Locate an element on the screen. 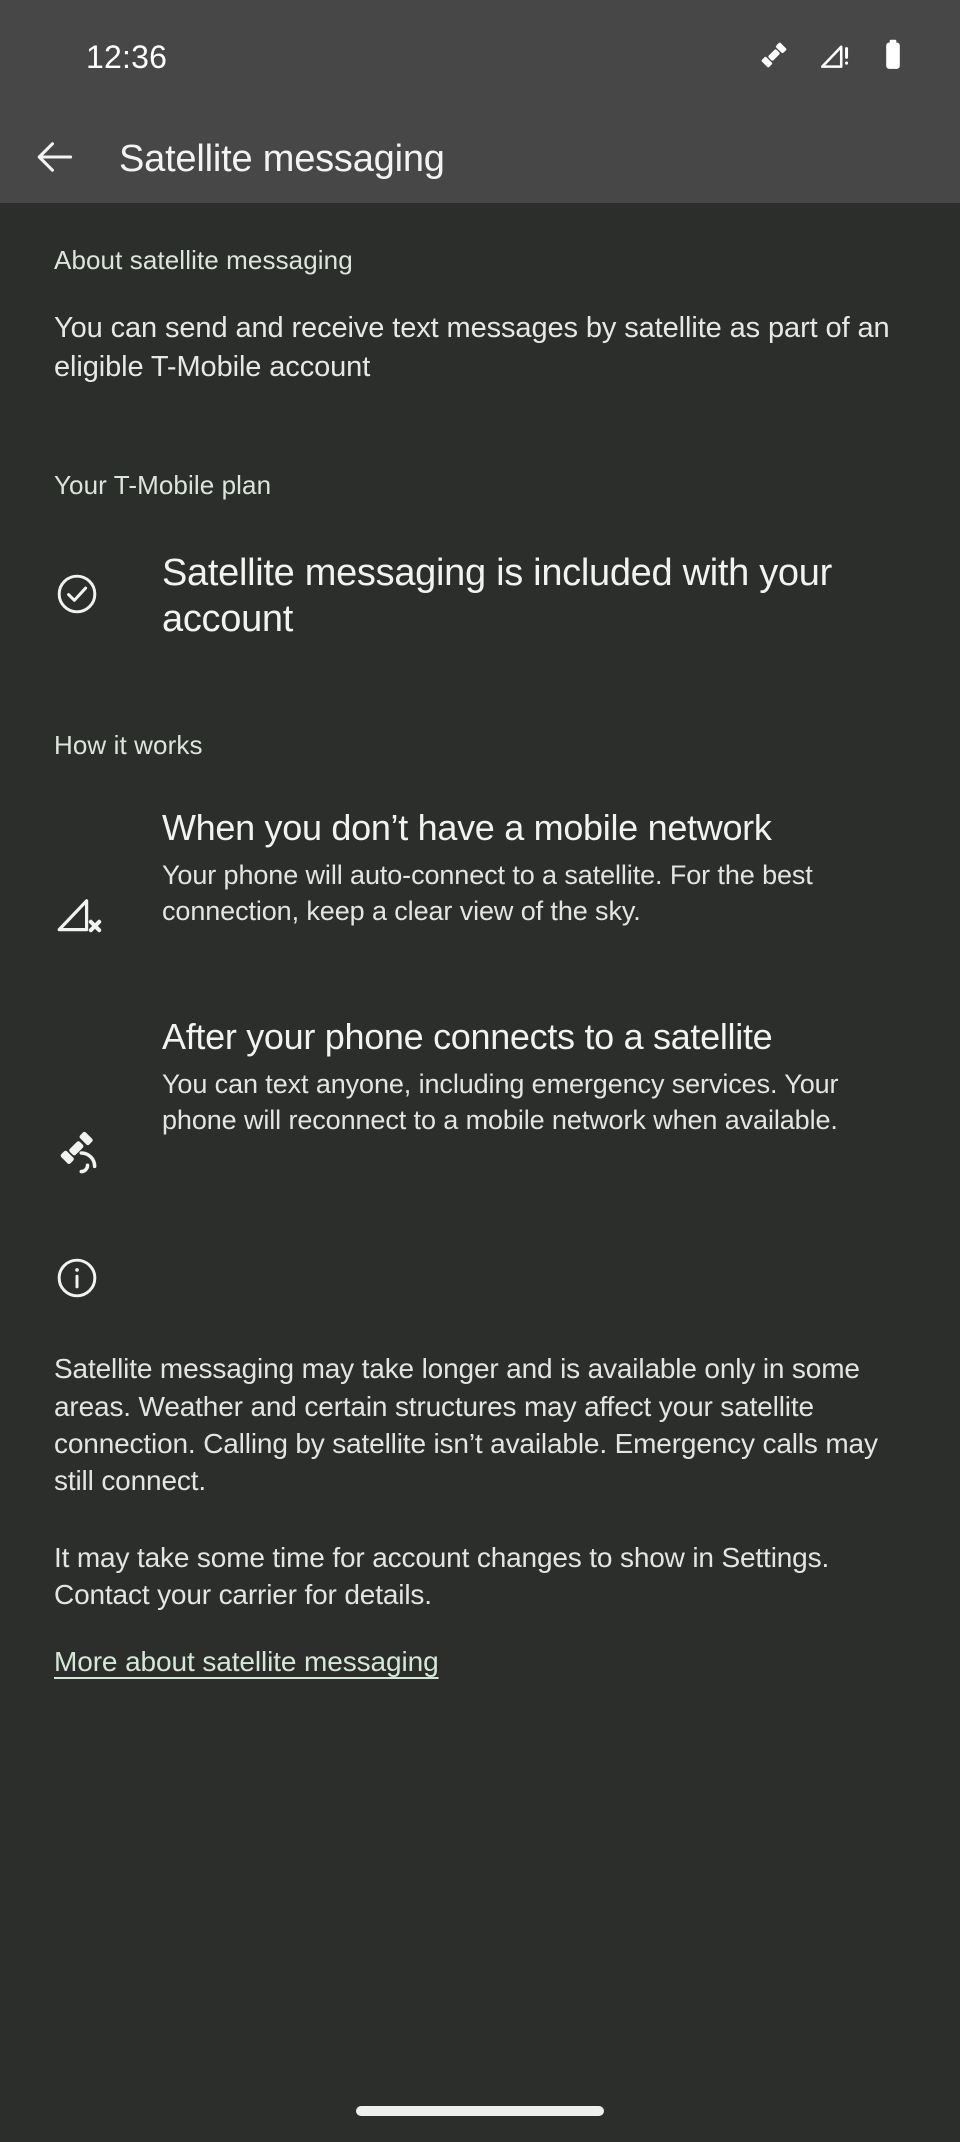 The image size is (960, 2142). info-circle-icon is located at coordinates (77, 1282).